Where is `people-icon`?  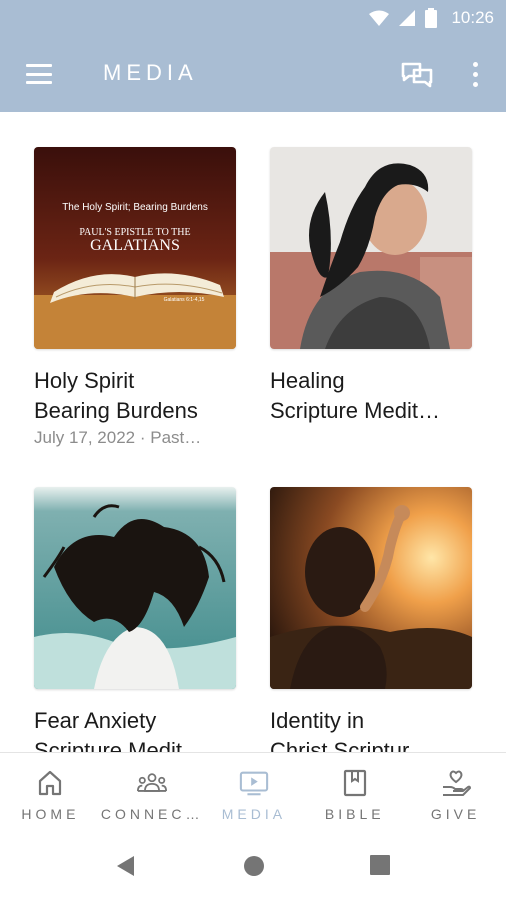 people-icon is located at coordinates (152, 783).